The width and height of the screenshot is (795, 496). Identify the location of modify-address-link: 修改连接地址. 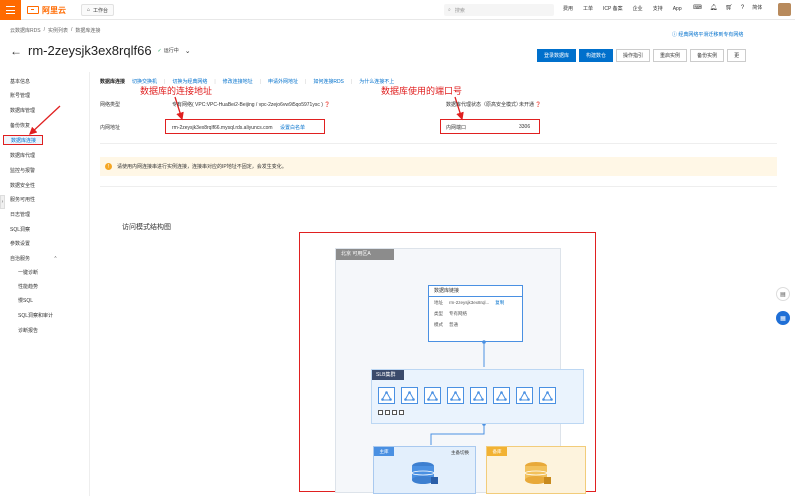
(238, 81).